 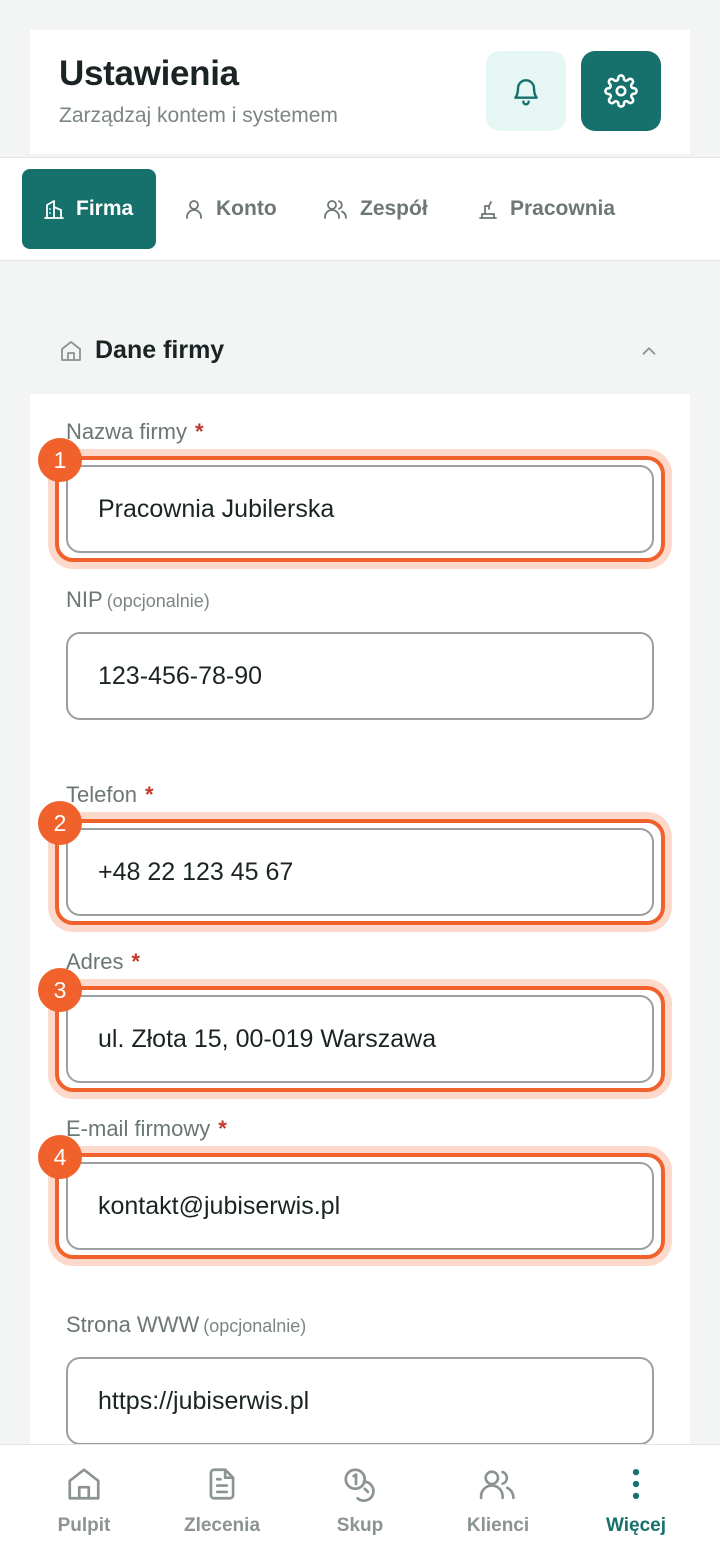 I want to click on company-name-label: Nazwa firmy *, so click(x=135, y=431).